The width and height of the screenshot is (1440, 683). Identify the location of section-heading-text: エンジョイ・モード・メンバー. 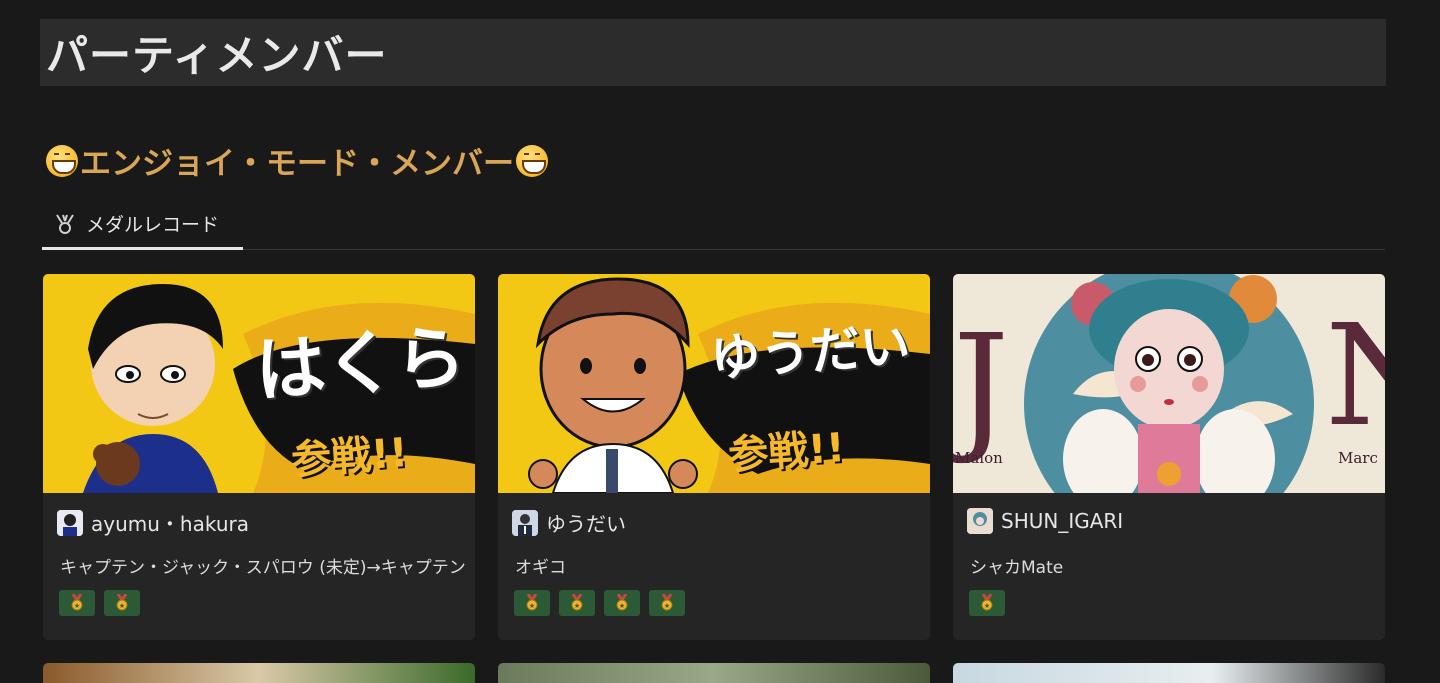
(297, 164).